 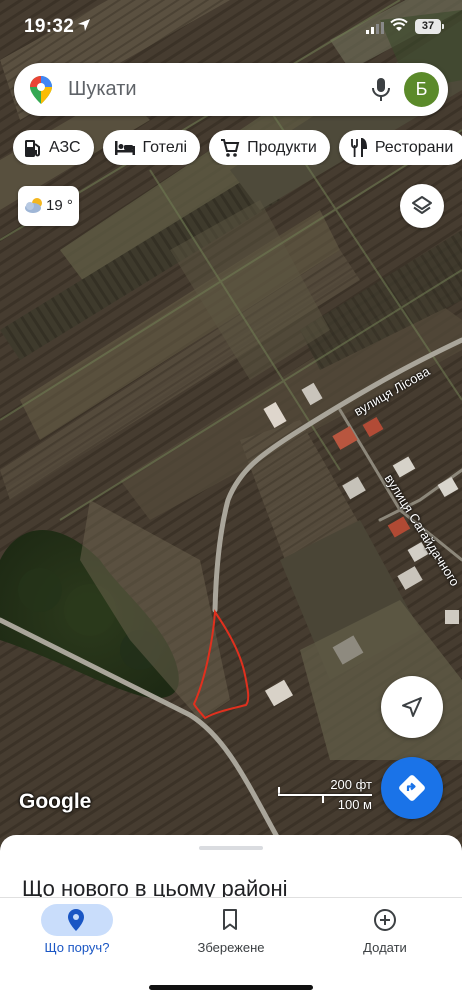 I want to click on add-circle-icon, so click(x=385, y=920).